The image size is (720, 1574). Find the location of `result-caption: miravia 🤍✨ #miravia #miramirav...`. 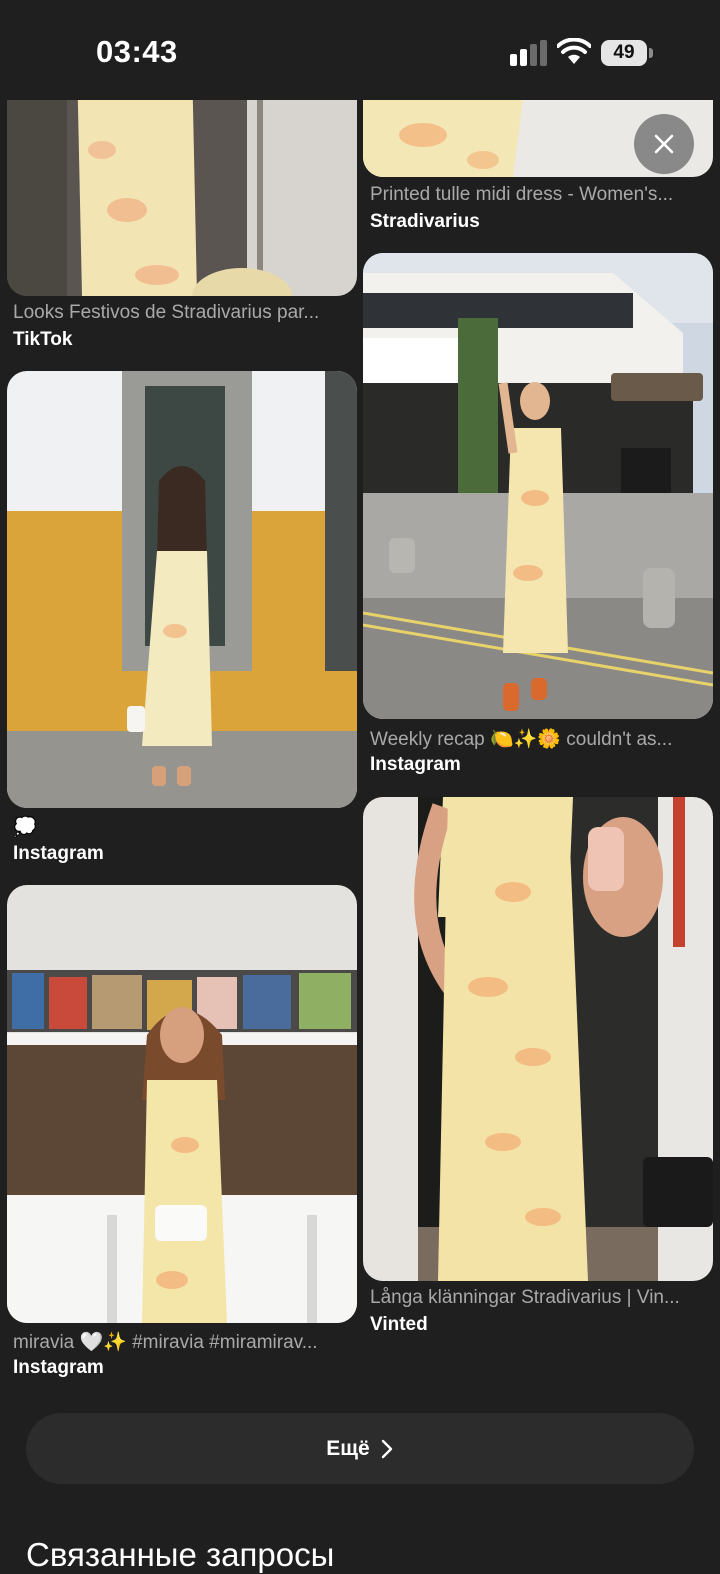

result-caption: miravia 🤍✨ #miravia #miramirav... is located at coordinates (182, 1342).